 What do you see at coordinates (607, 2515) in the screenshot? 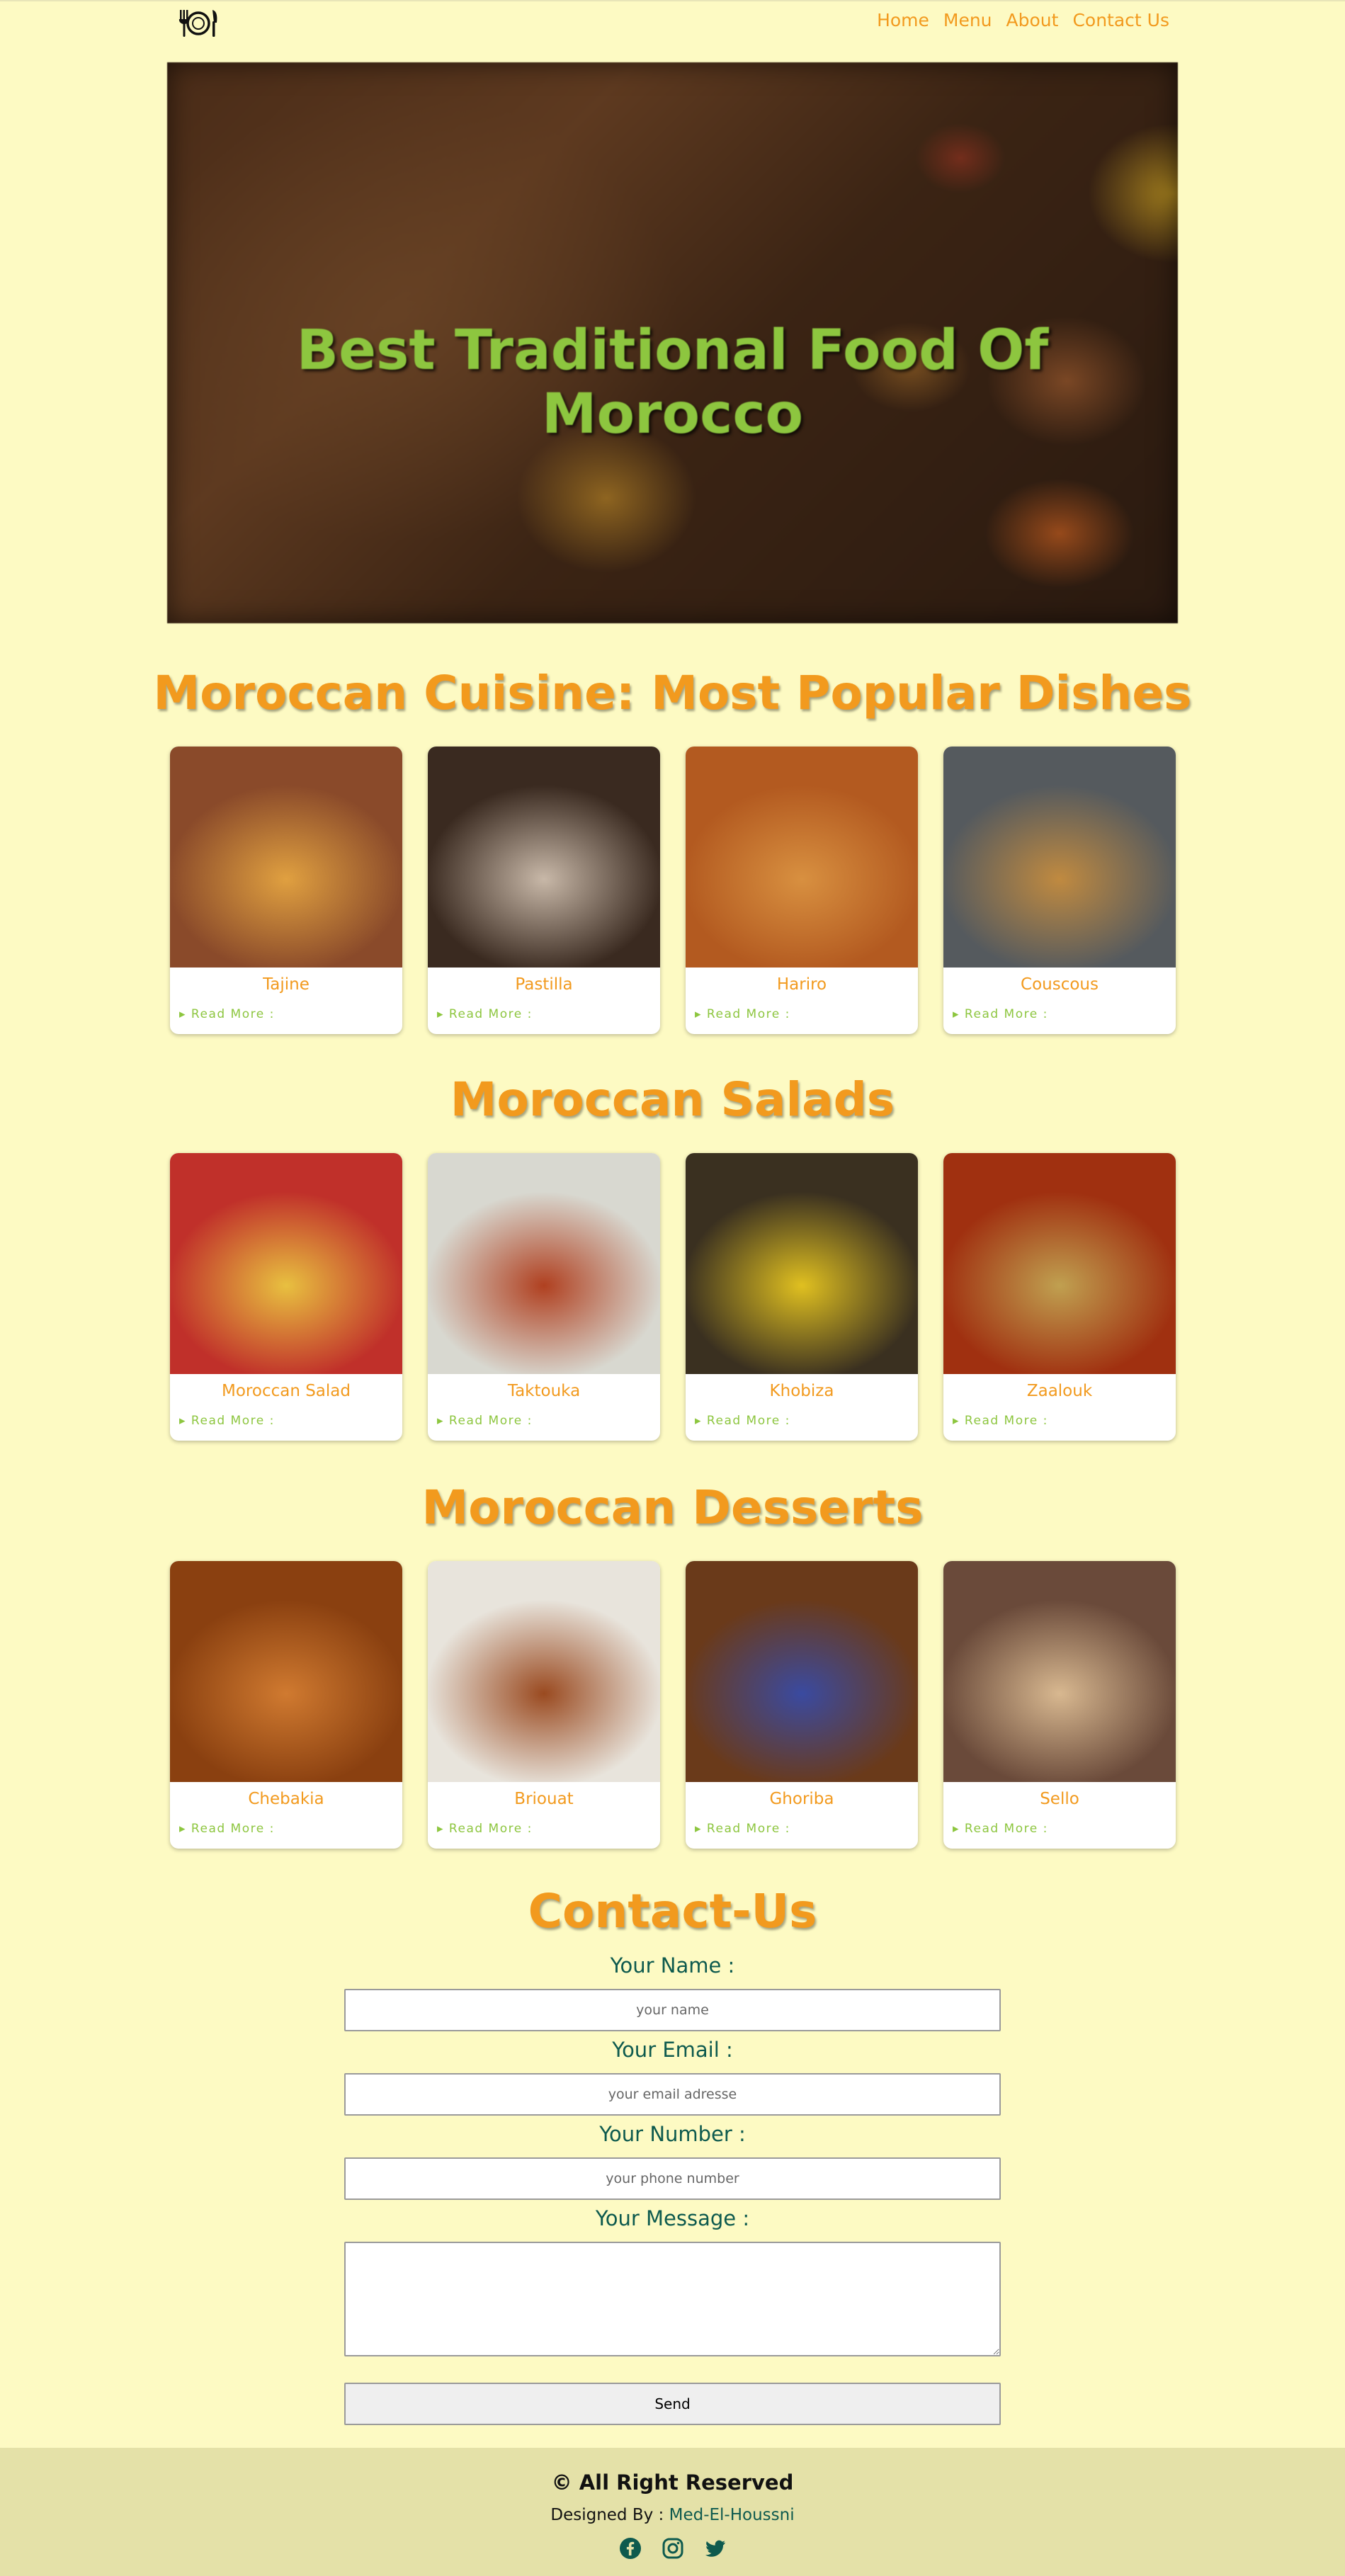
I see `designed-by-label: Designed By :` at bounding box center [607, 2515].